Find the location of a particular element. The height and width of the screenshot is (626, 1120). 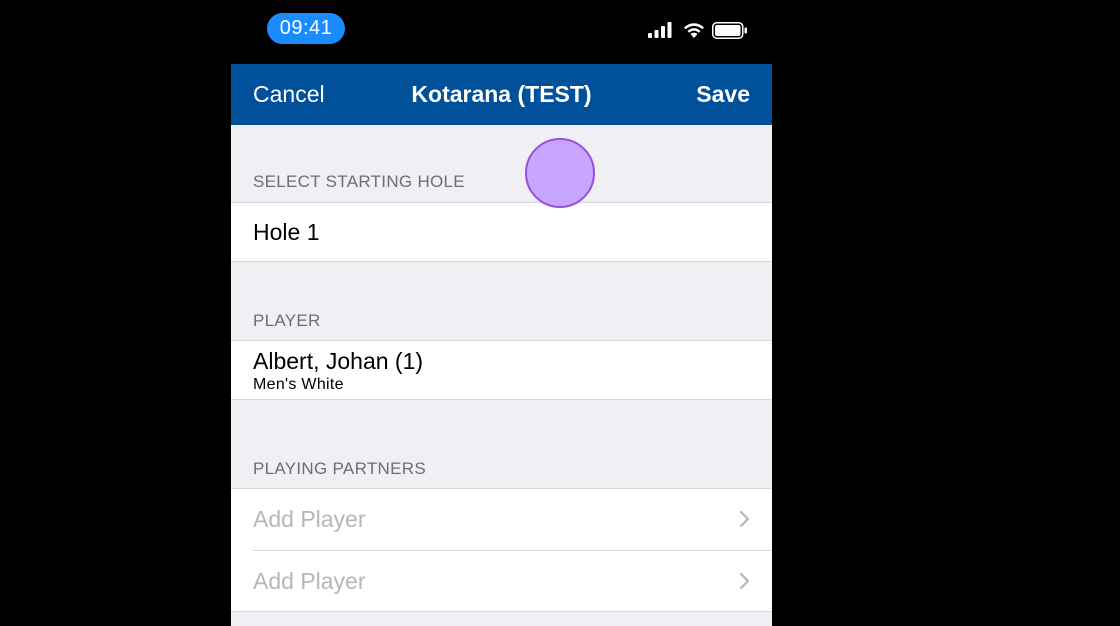

player-cell: Albert, Johan (1) Men's White is located at coordinates (501, 370).